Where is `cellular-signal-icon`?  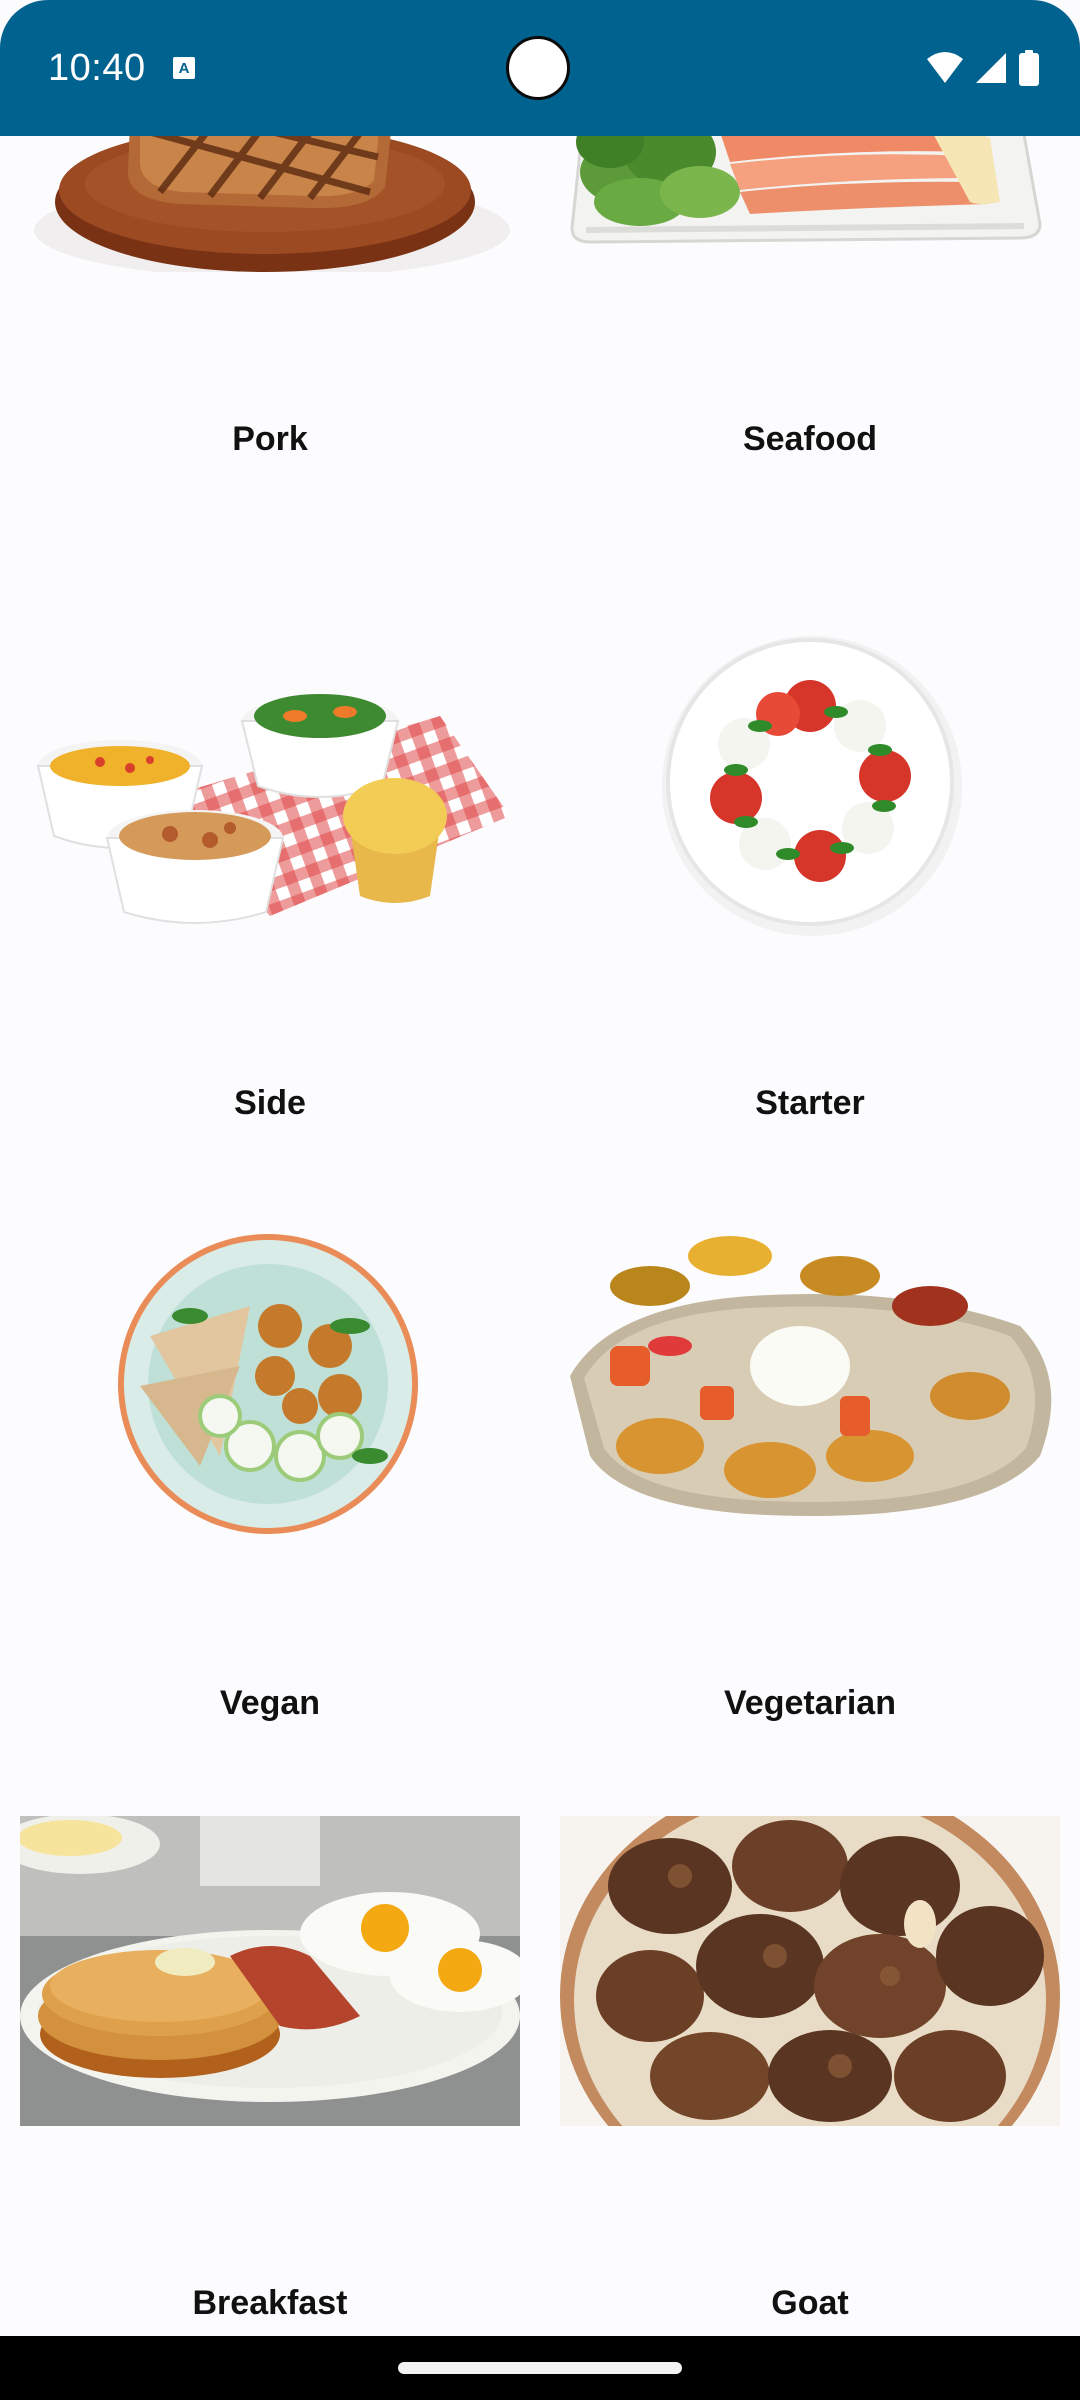
cellular-signal-icon is located at coordinates (991, 68).